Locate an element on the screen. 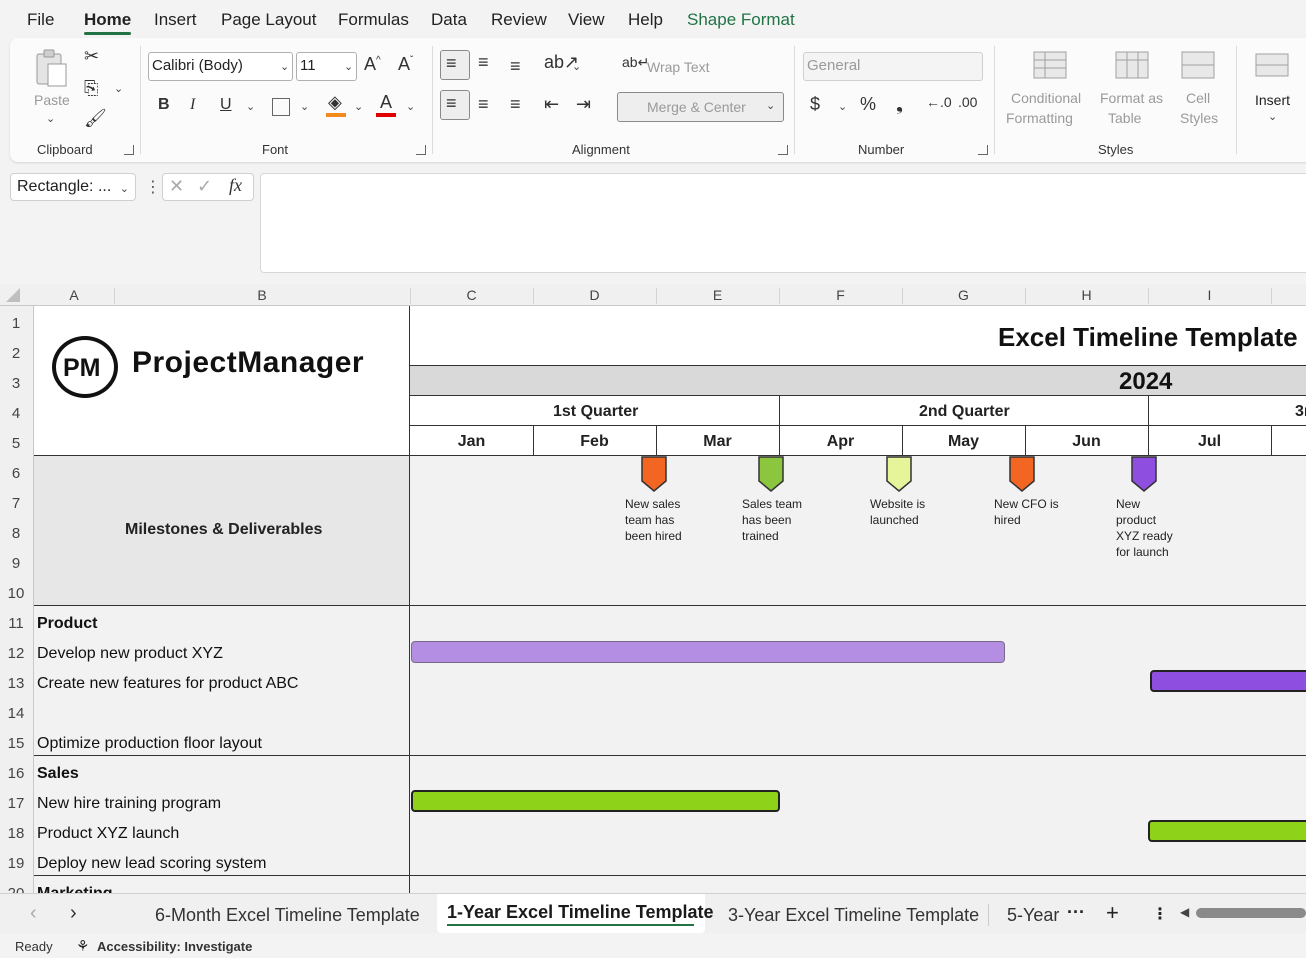 This screenshot has height=958, width=1306. bold-button: B is located at coordinates (164, 105).